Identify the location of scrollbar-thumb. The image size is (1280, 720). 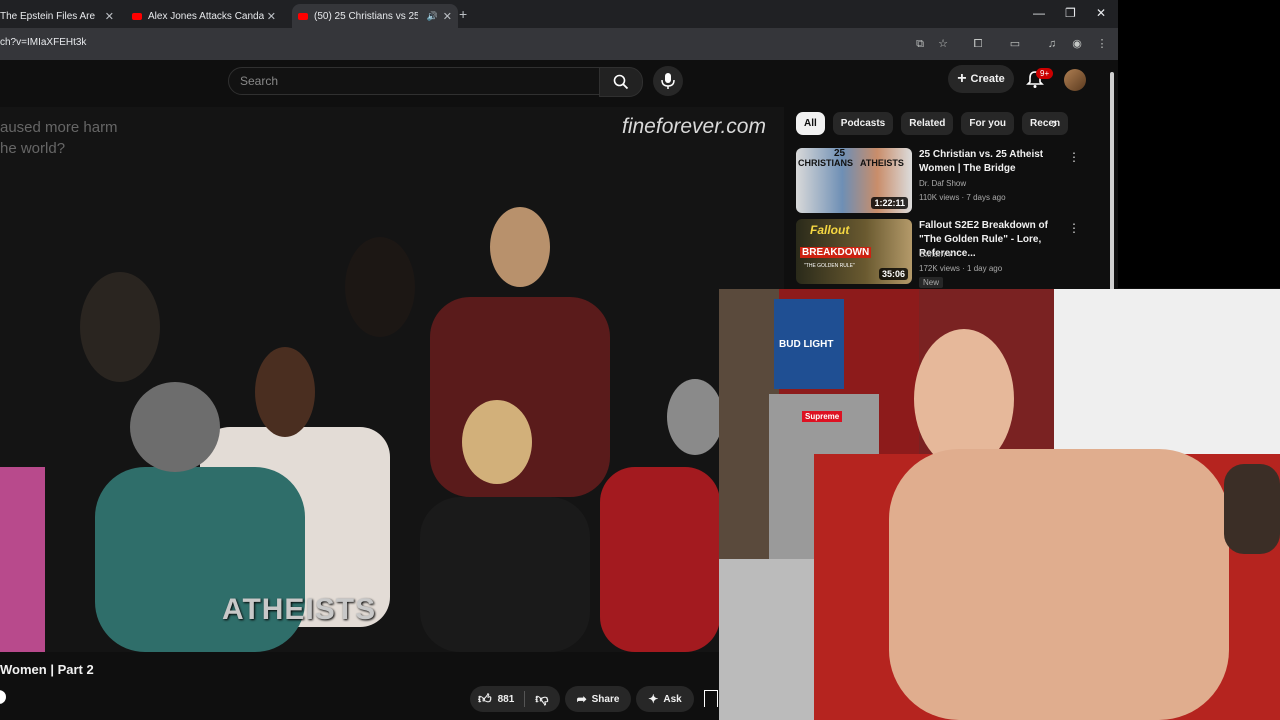
(1112, 182).